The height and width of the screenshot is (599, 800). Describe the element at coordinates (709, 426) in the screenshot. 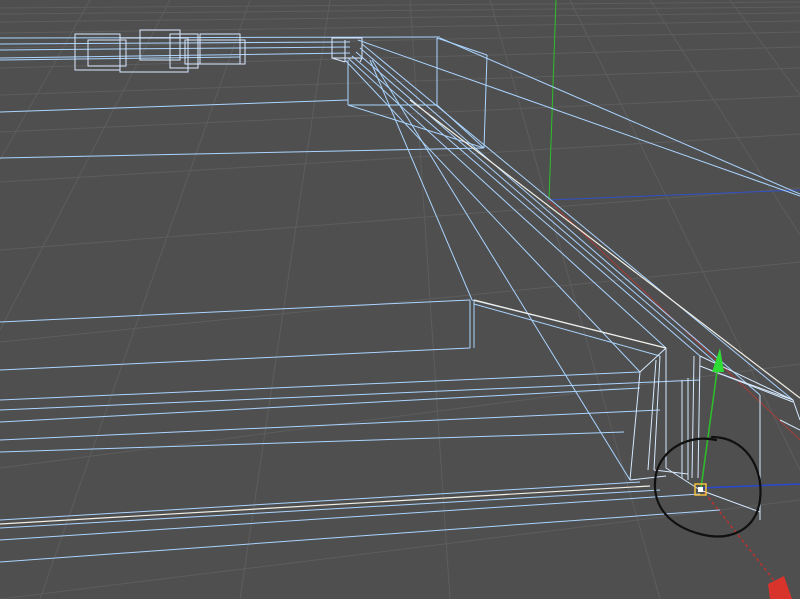

I see `gizmo-y-axis-line` at that location.